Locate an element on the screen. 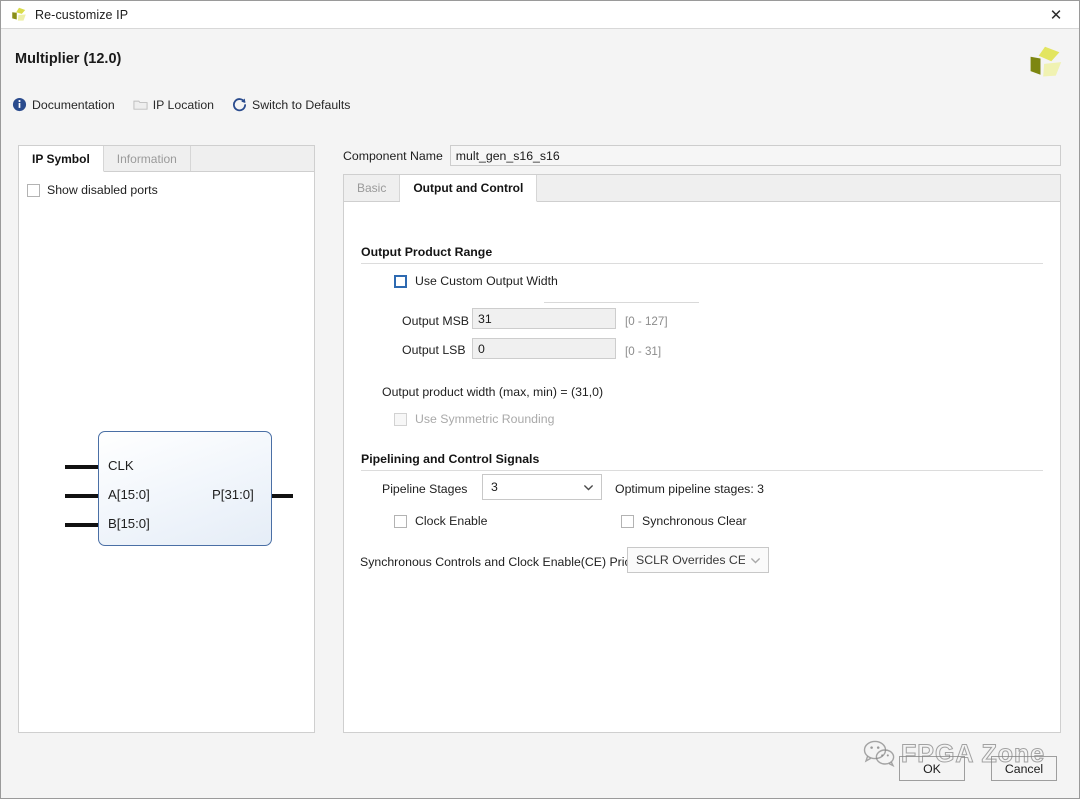 The image size is (1080, 799). xilinx-logo-icon is located at coordinates (19, 14).